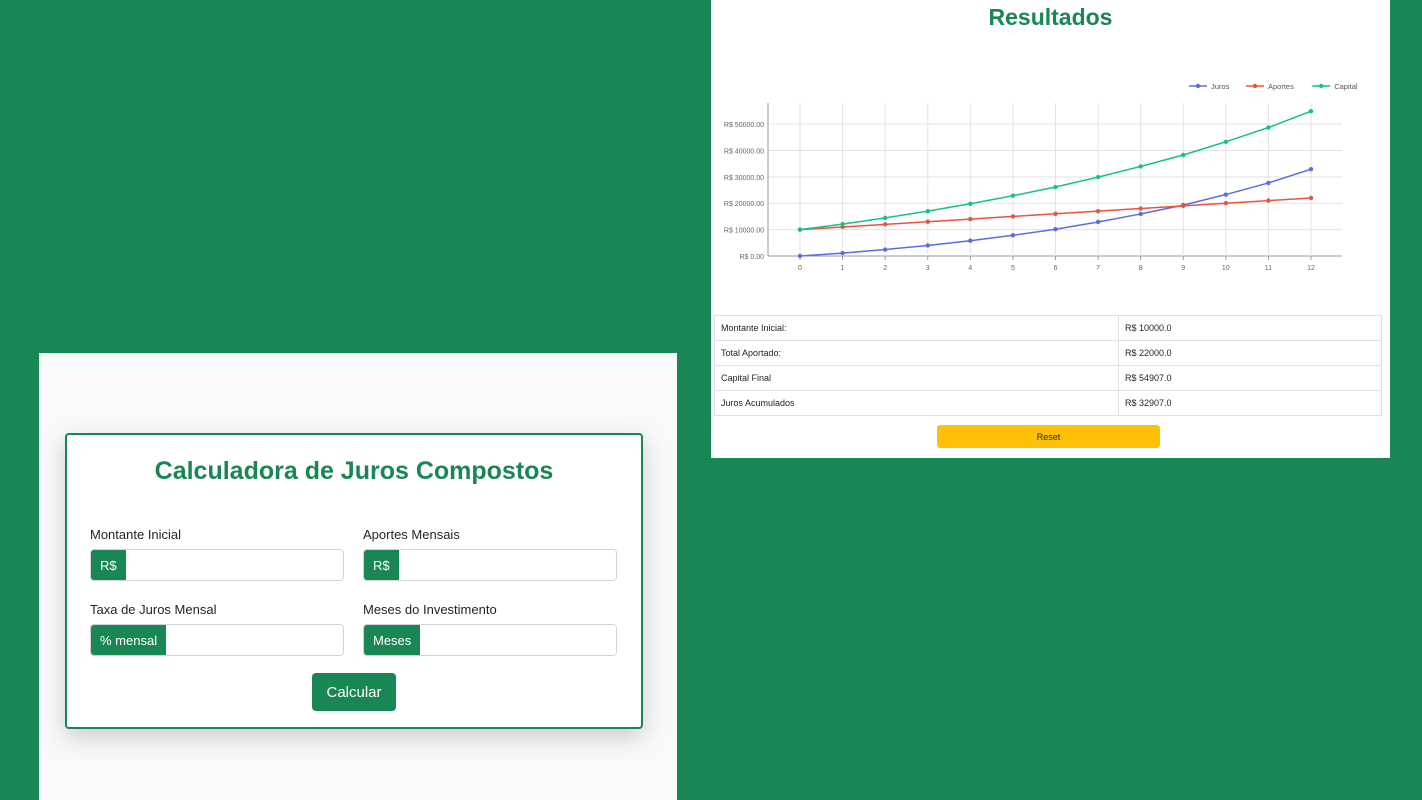  I want to click on table-row: Total Aportado: R$ 22000.0, so click(1048, 353).